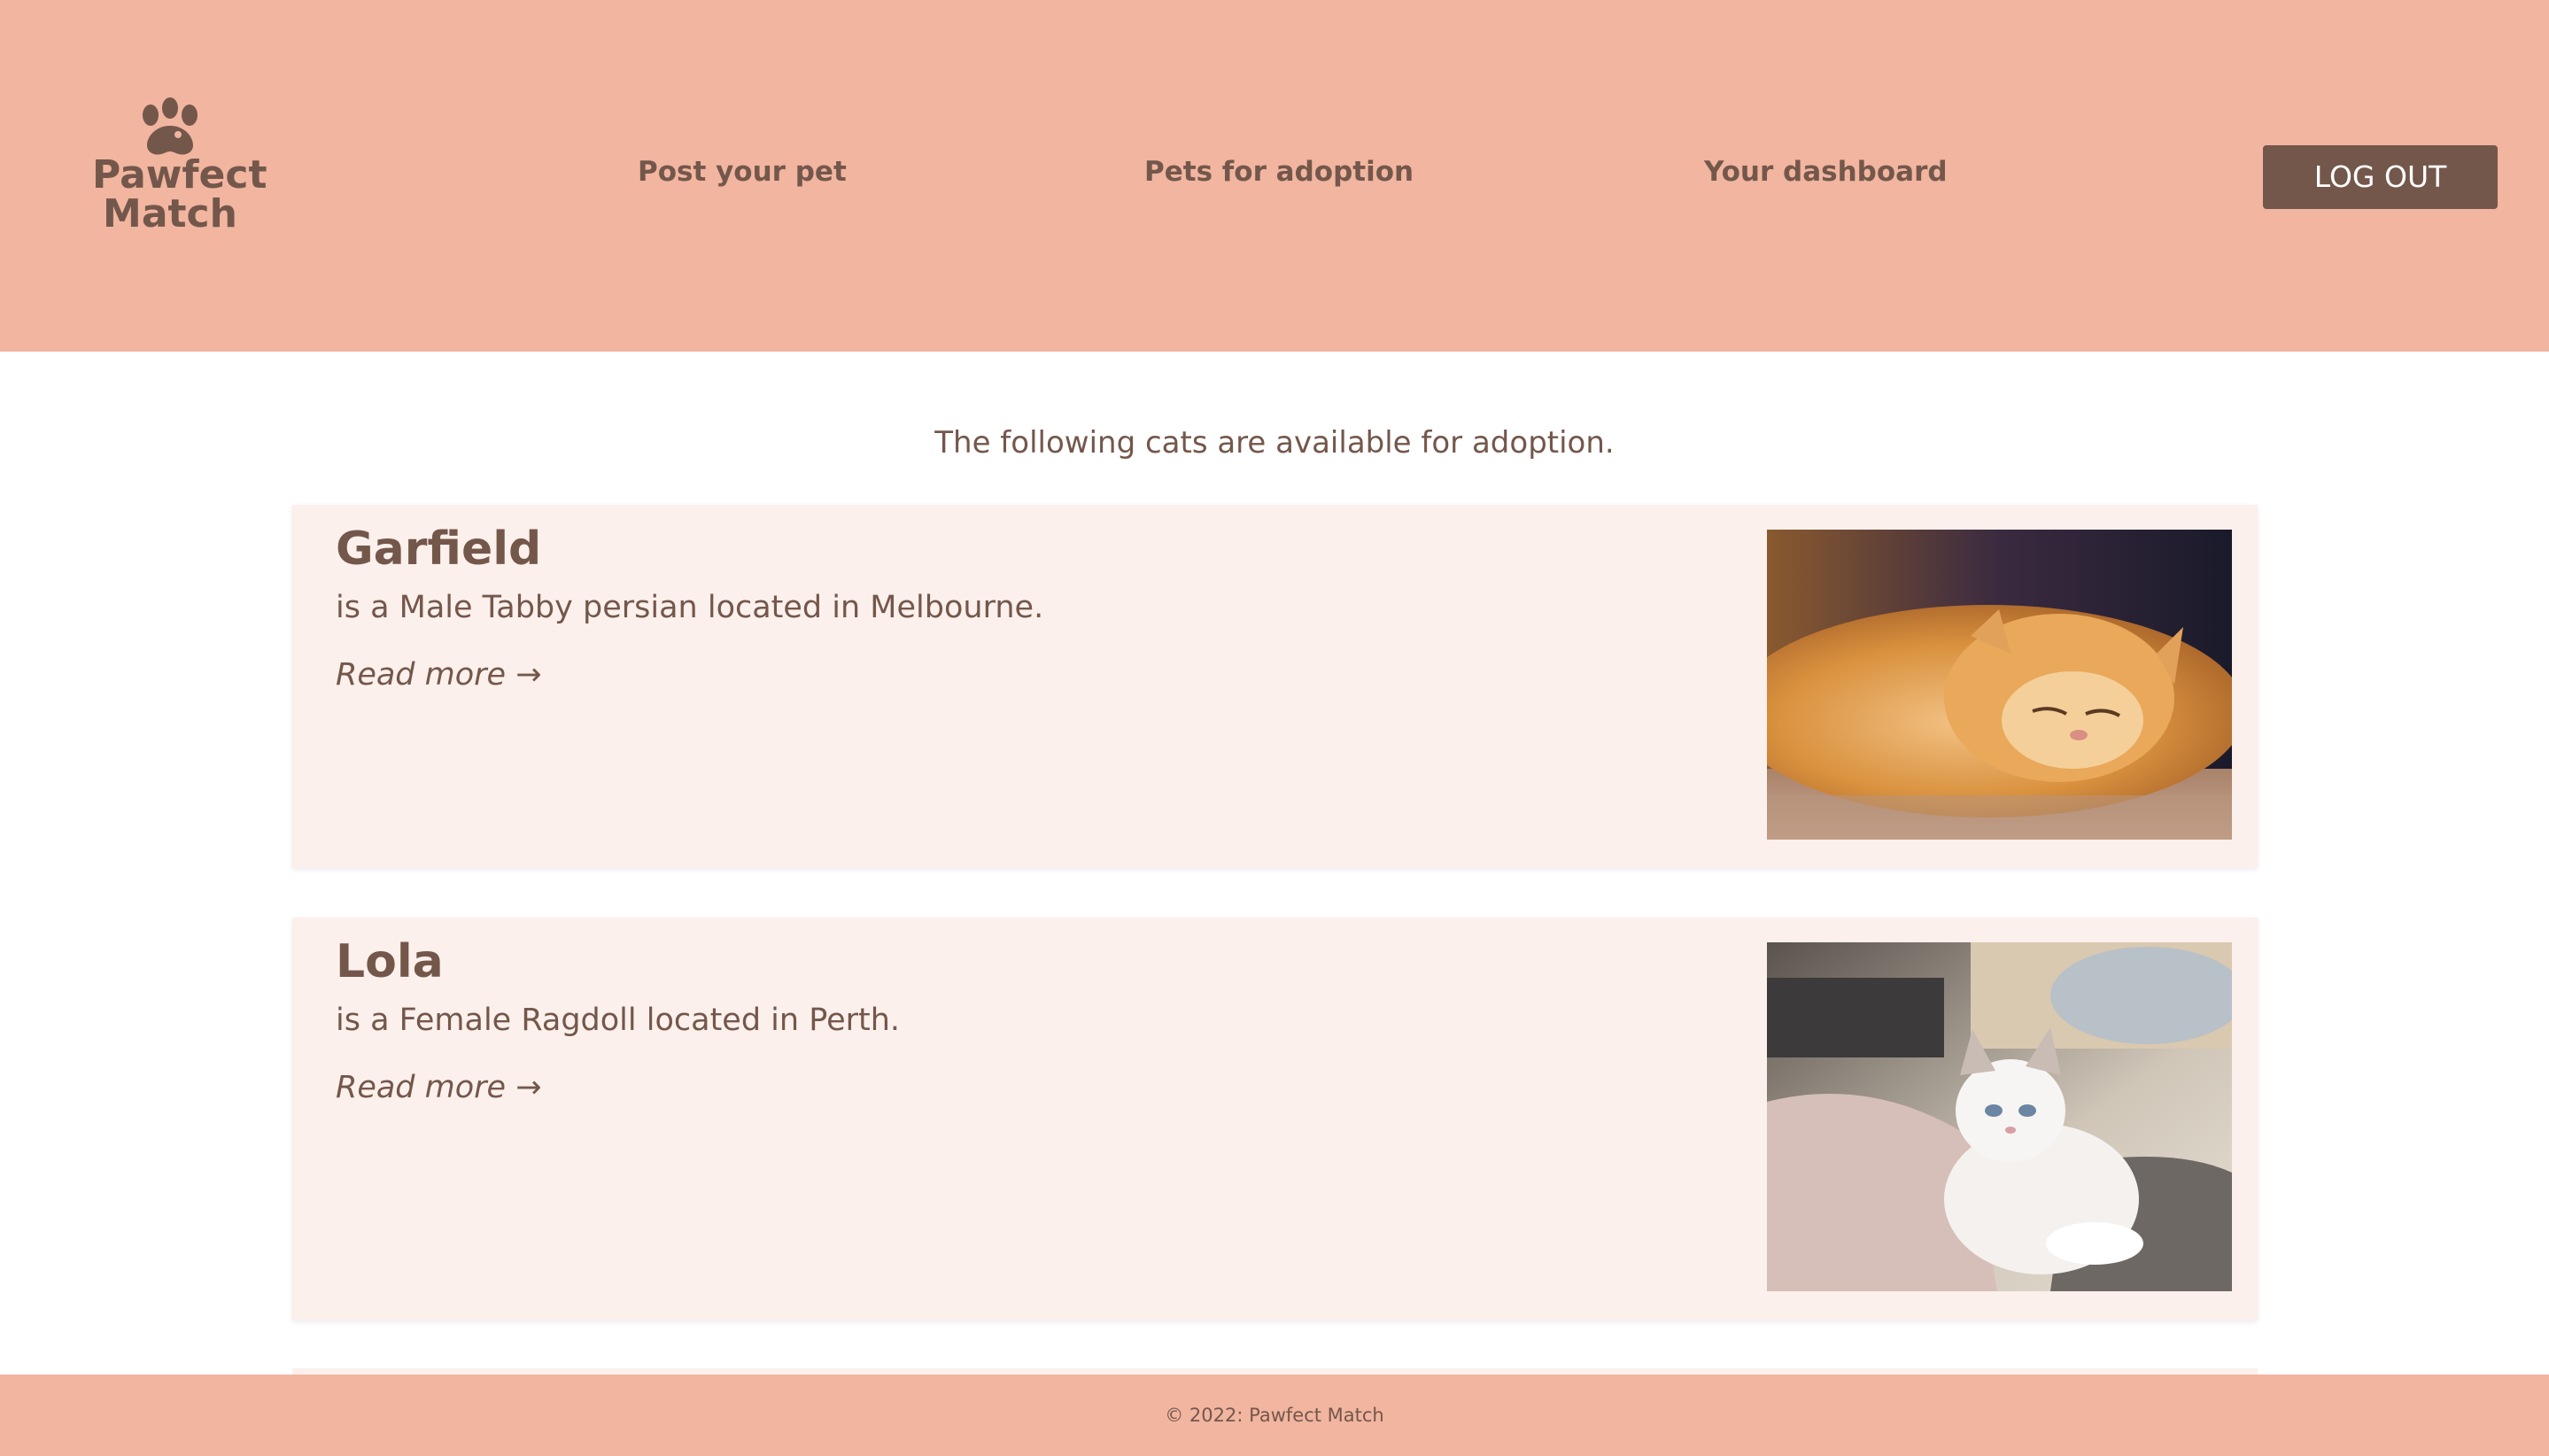  I want to click on nav-your-dashboard: Your dashboard, so click(1826, 171).